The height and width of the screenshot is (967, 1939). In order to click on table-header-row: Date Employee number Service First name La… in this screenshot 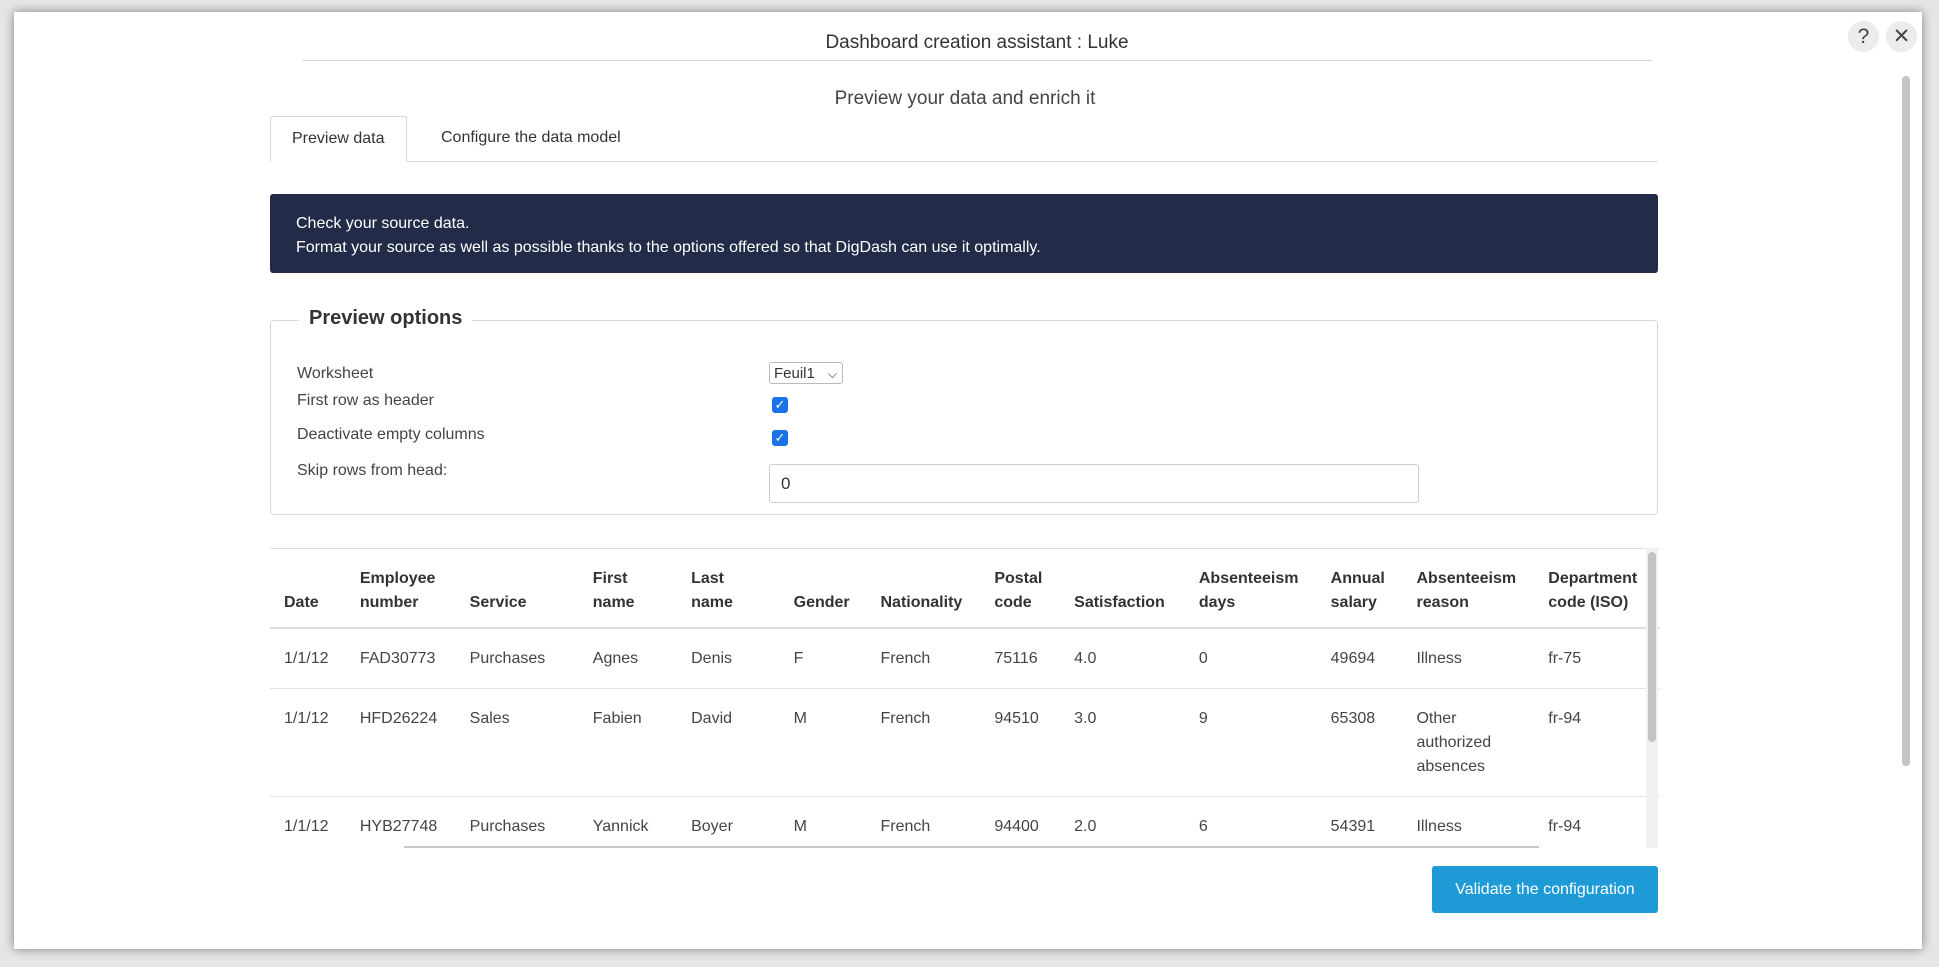, I will do `click(965, 589)`.